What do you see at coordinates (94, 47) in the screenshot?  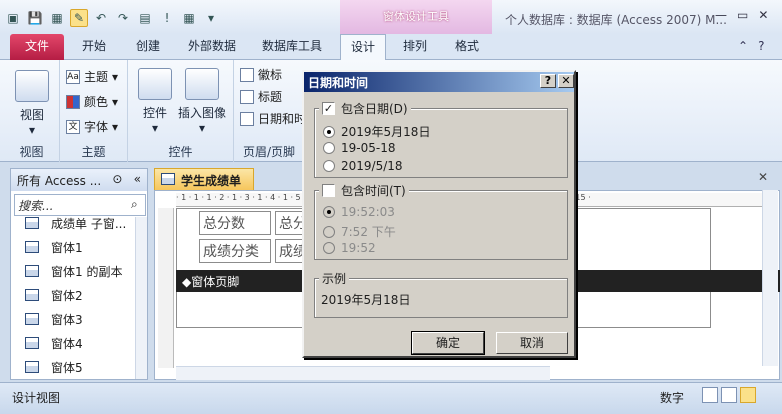 I see `tab-home: 开始` at bounding box center [94, 47].